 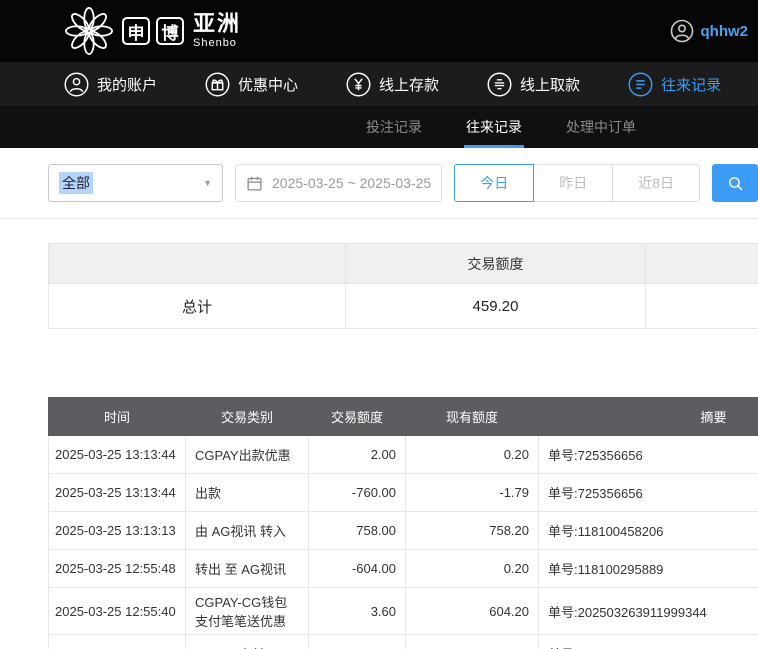 I want to click on brand-name-cn: 亚洲, so click(x=217, y=23).